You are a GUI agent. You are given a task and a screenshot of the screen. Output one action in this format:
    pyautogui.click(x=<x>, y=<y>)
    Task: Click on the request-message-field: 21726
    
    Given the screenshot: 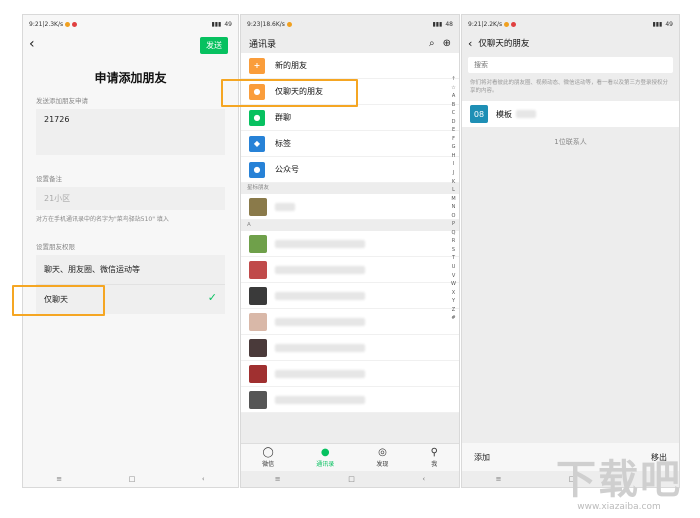 What is the action you would take?
    pyautogui.click(x=130, y=132)
    